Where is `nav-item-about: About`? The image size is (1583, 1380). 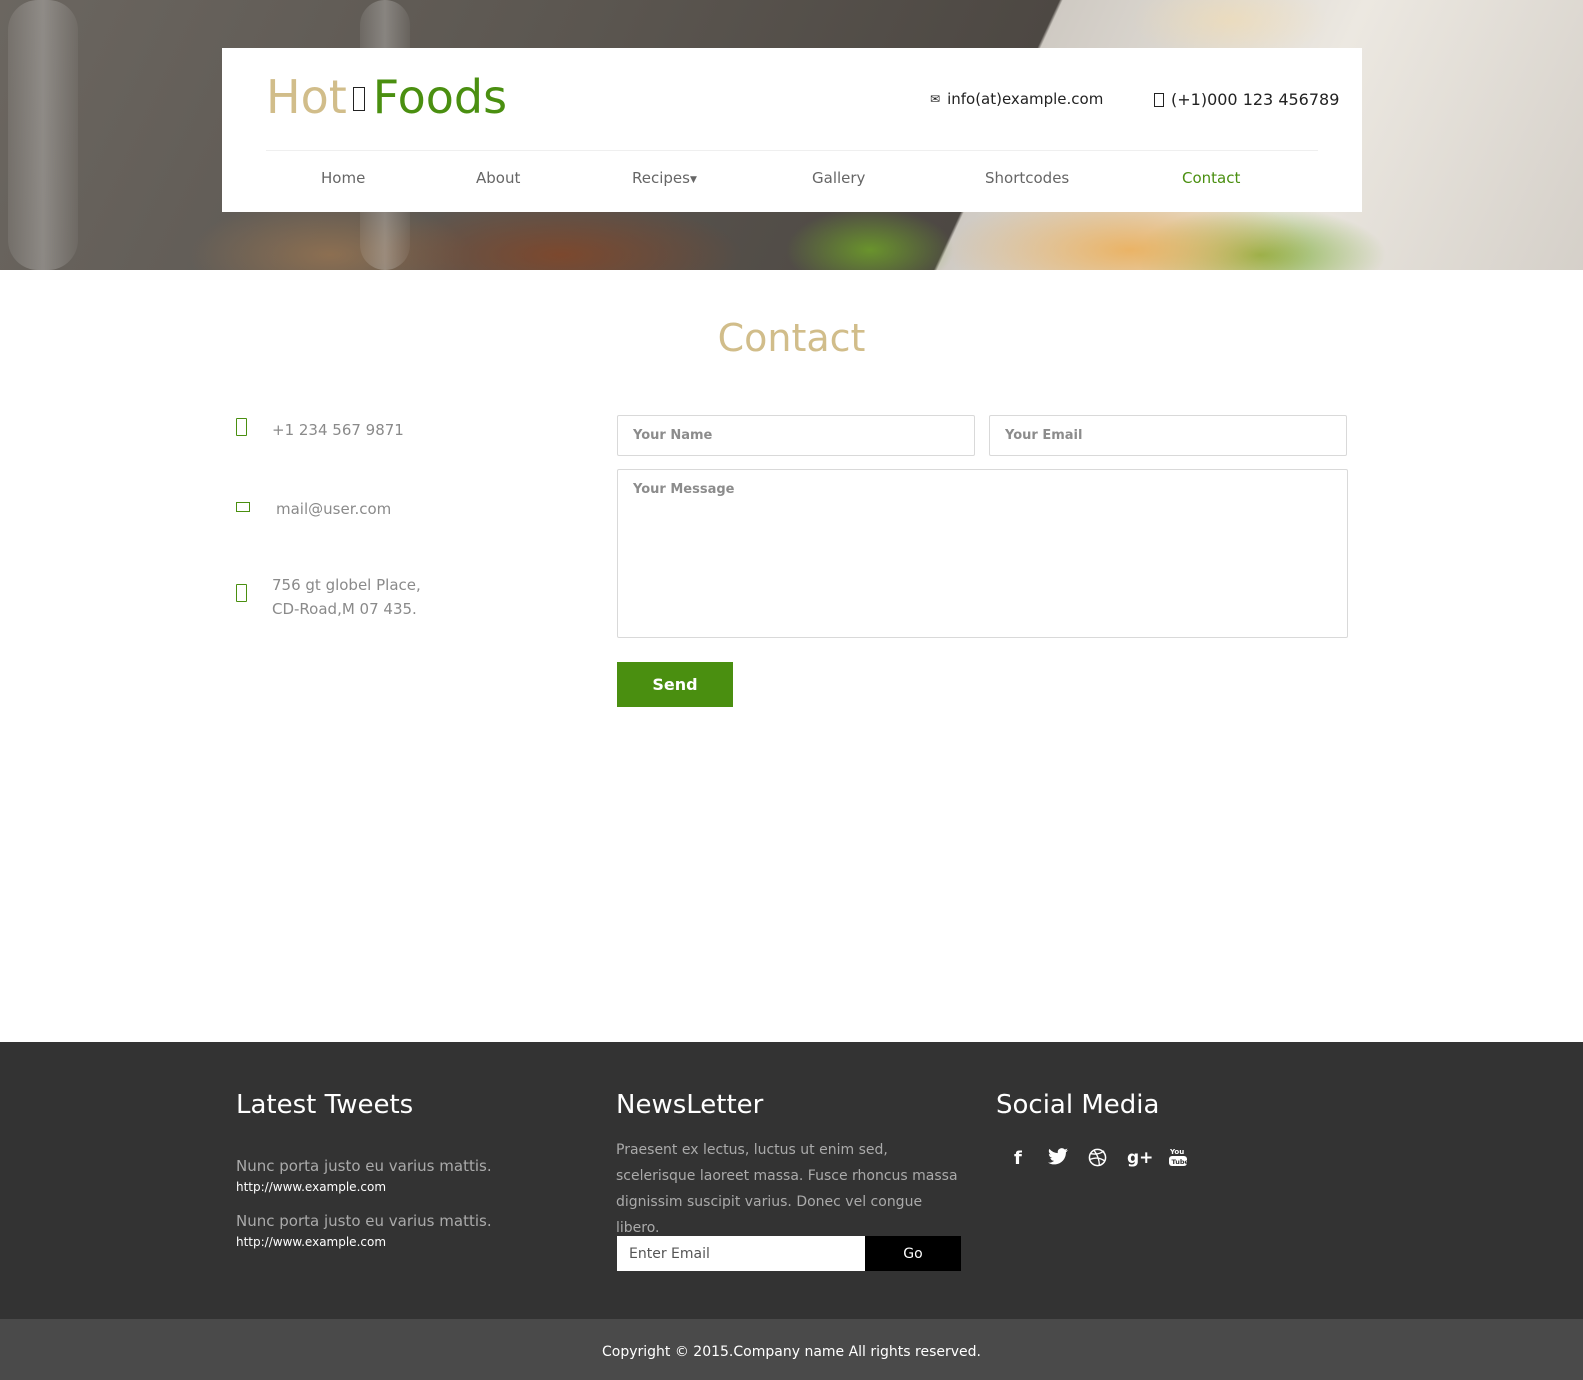 nav-item-about: About is located at coordinates (498, 178).